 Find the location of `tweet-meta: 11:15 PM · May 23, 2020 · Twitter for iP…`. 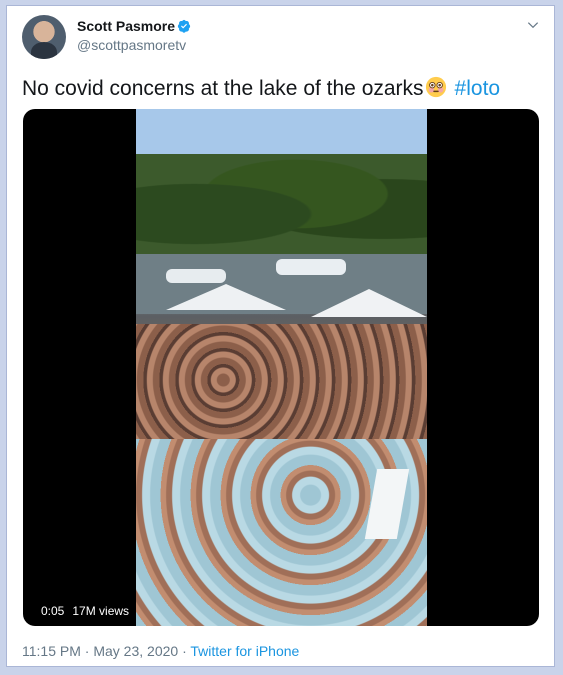

tweet-meta: 11:15 PM · May 23, 2020 · Twitter for iP… is located at coordinates (160, 651).